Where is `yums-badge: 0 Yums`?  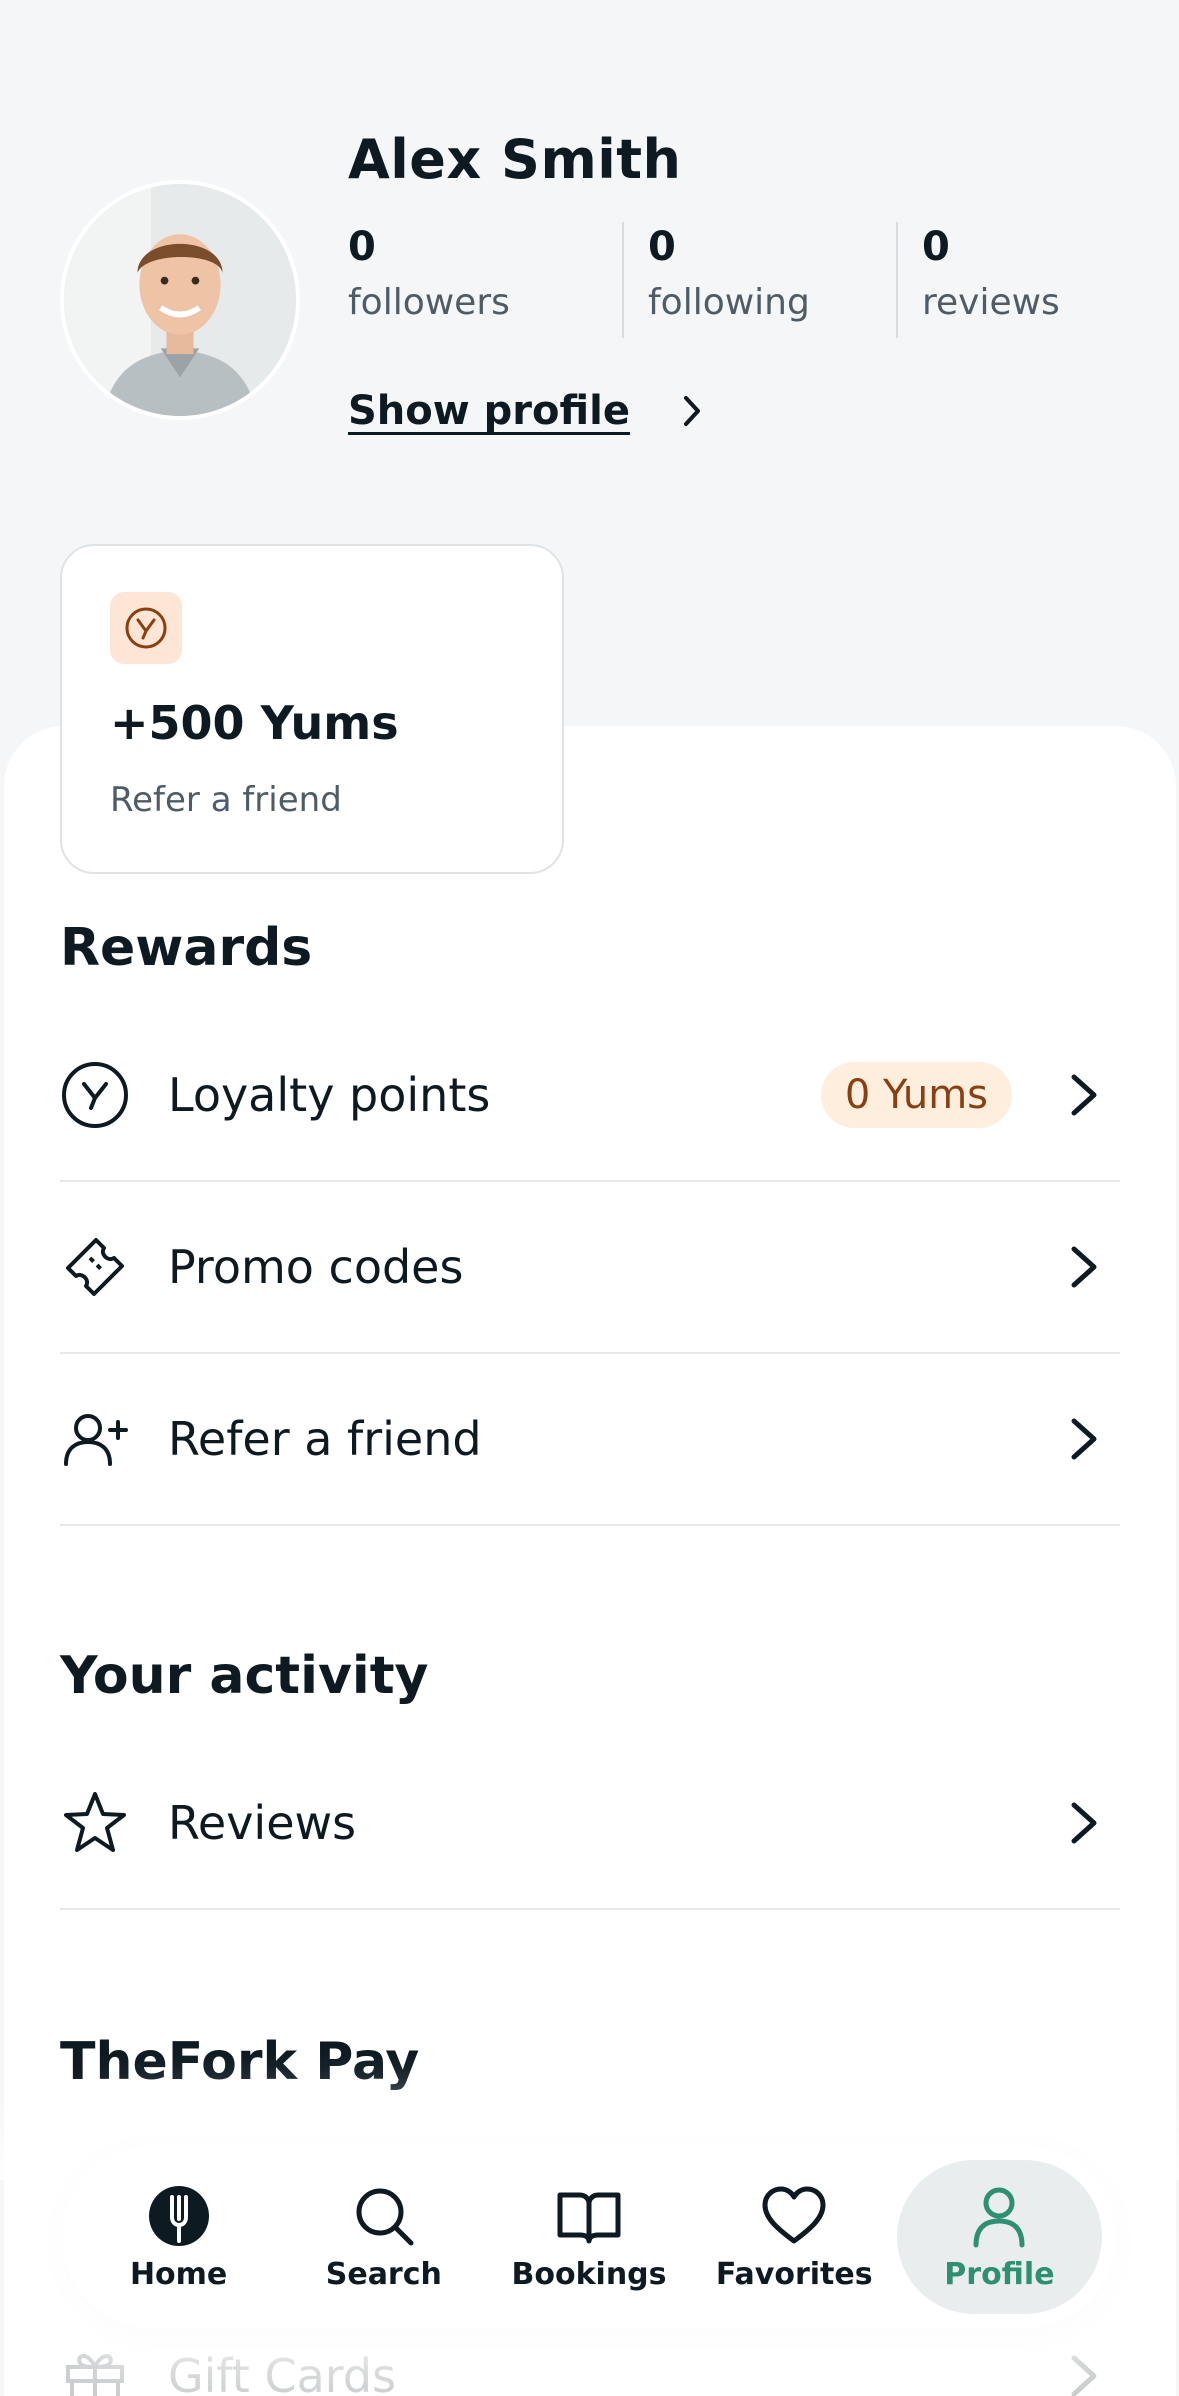
yums-badge: 0 Yums is located at coordinates (916, 1095).